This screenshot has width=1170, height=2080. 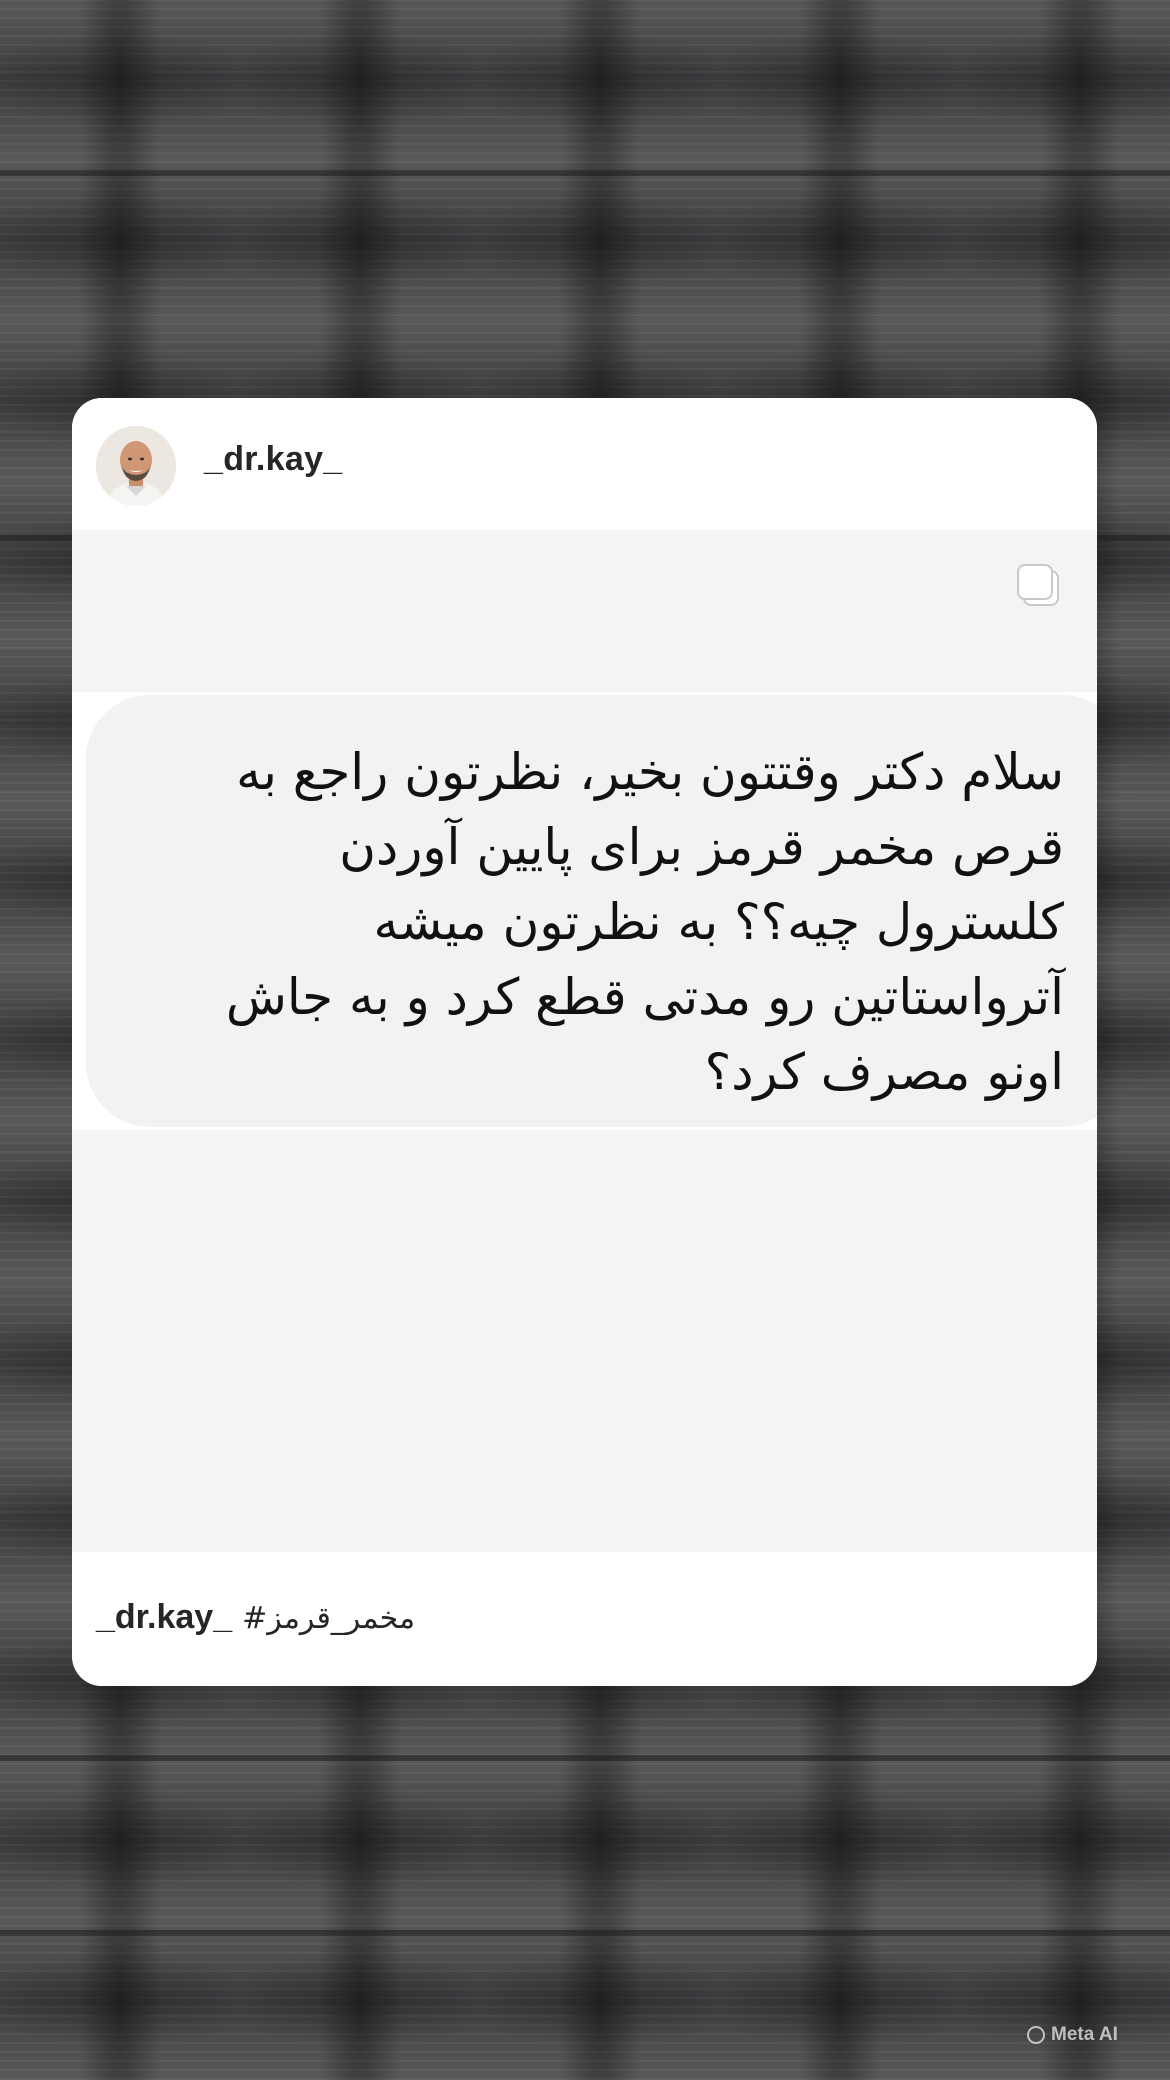 I want to click on avatar, so click(x=136, y=466).